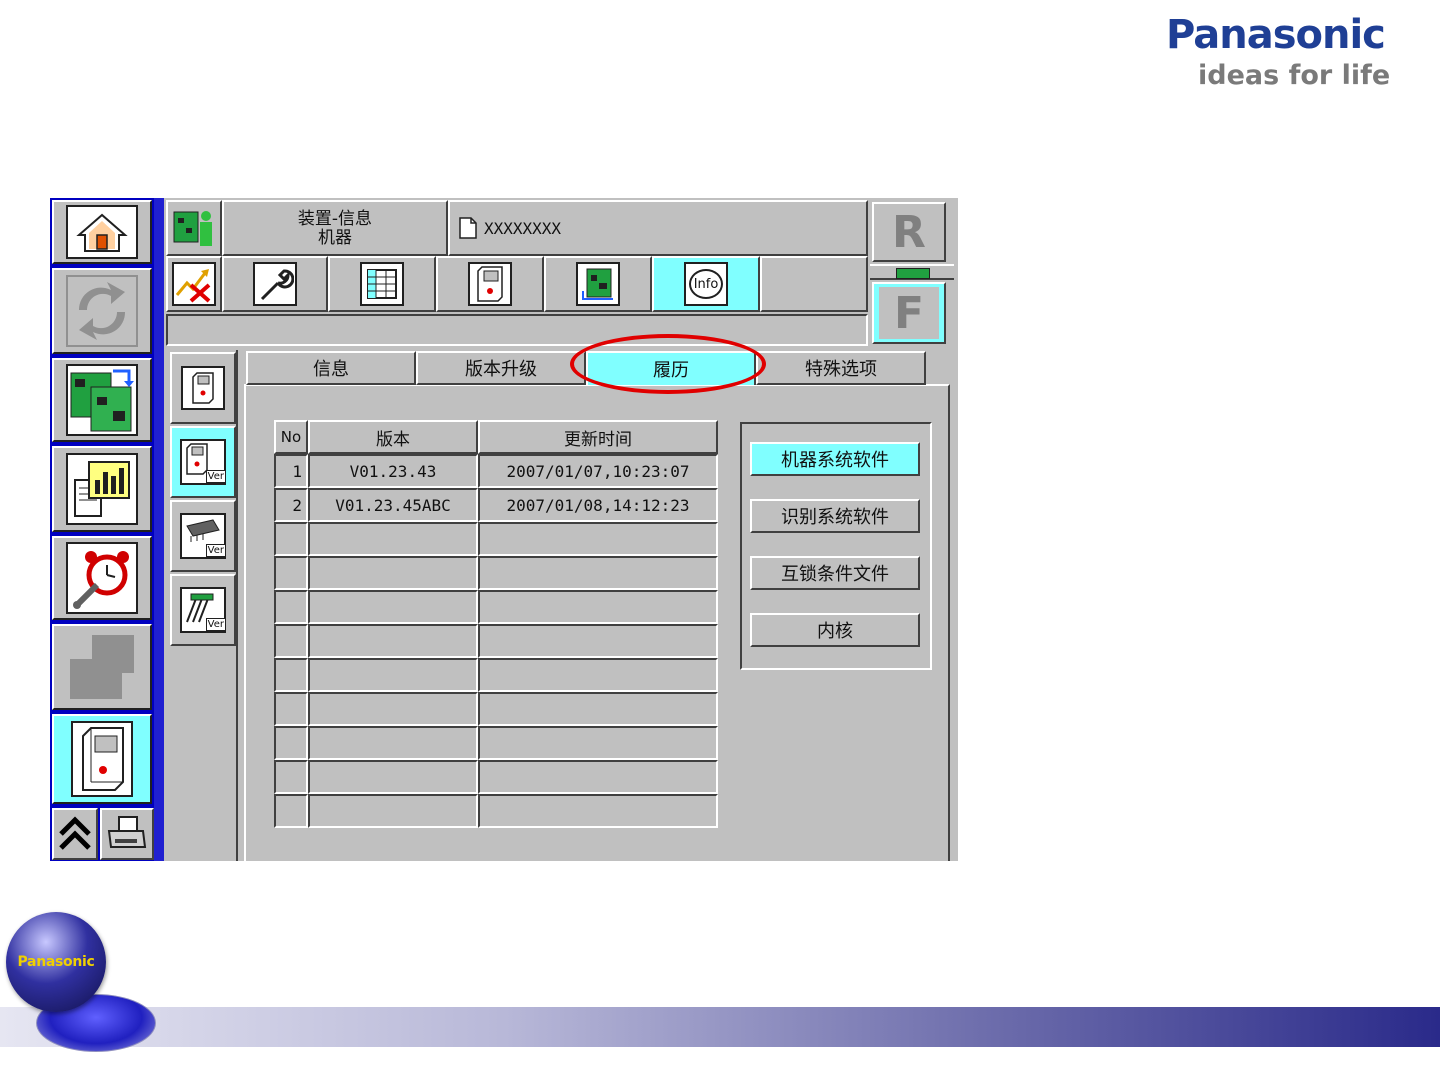 The image size is (1440, 1080). What do you see at coordinates (706, 284) in the screenshot?
I see `tool-info-button: Info` at bounding box center [706, 284].